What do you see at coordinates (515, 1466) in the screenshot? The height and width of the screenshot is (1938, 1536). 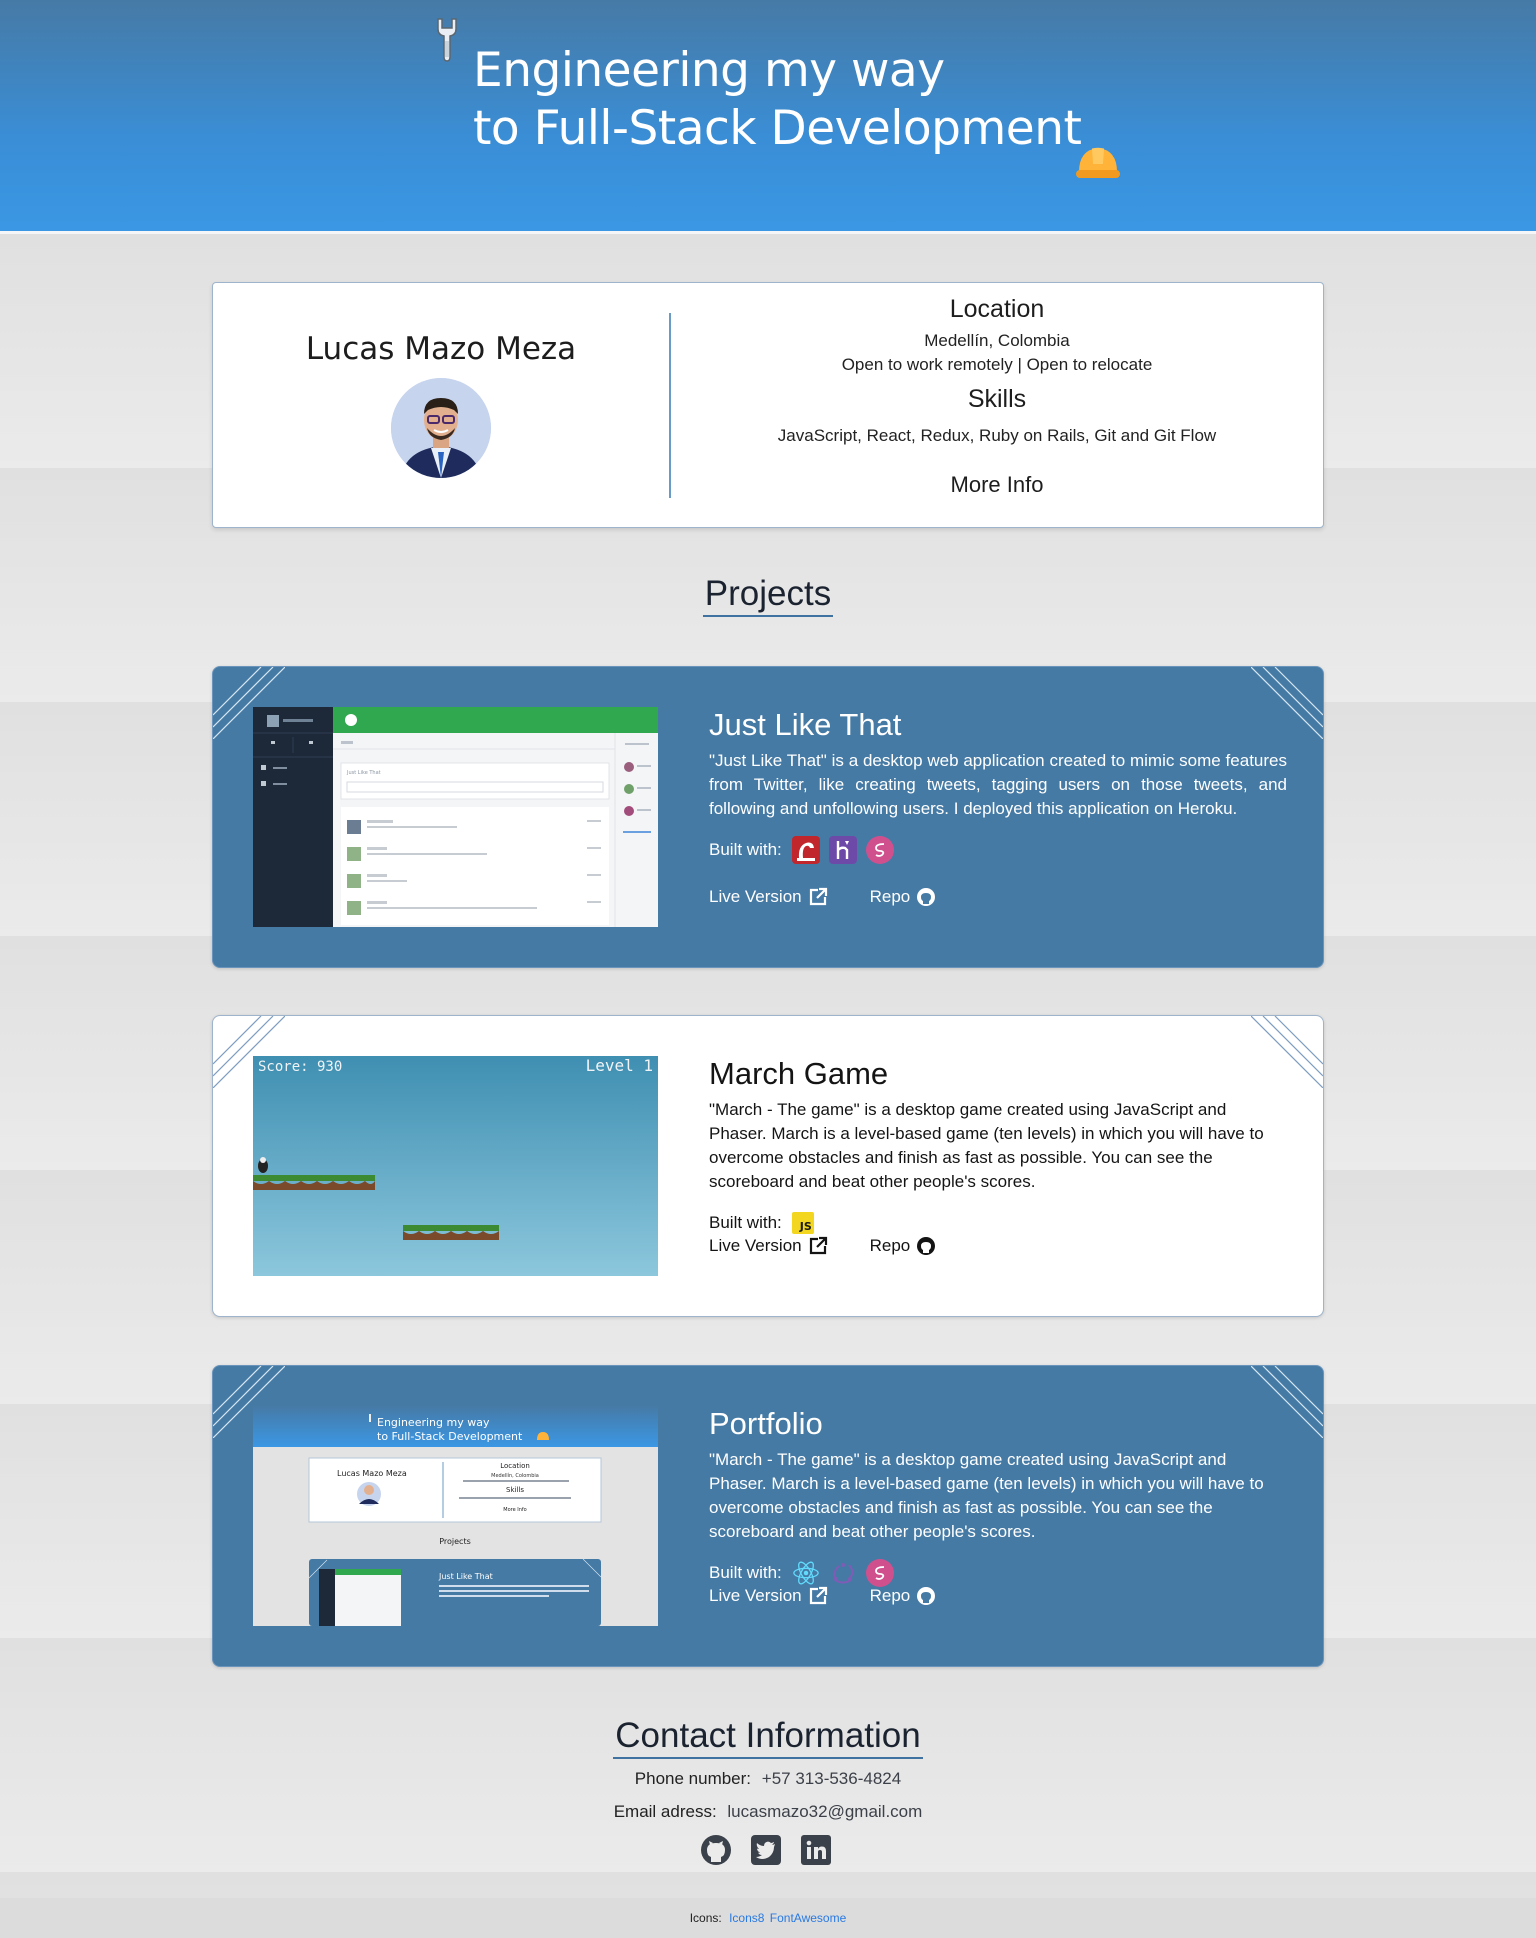 I see `svg-text: Location` at bounding box center [515, 1466].